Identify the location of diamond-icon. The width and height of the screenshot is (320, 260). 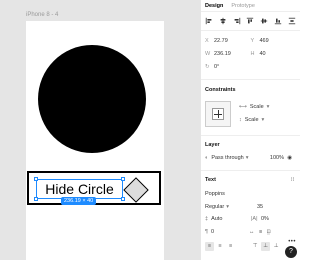
(136, 190).